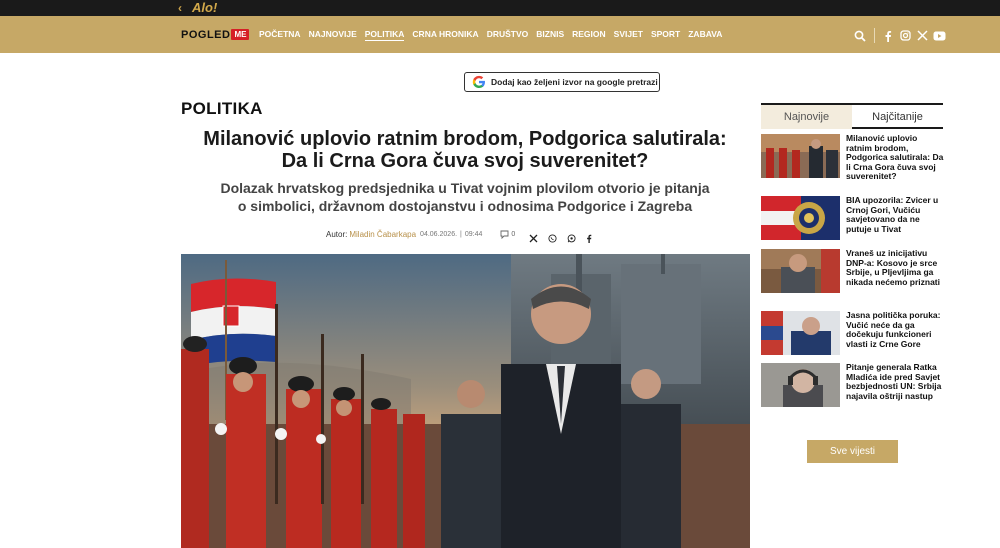 Image resolution: width=1000 pixels, height=548 pixels. What do you see at coordinates (905, 35) in the screenshot?
I see `instagram-icon` at bounding box center [905, 35].